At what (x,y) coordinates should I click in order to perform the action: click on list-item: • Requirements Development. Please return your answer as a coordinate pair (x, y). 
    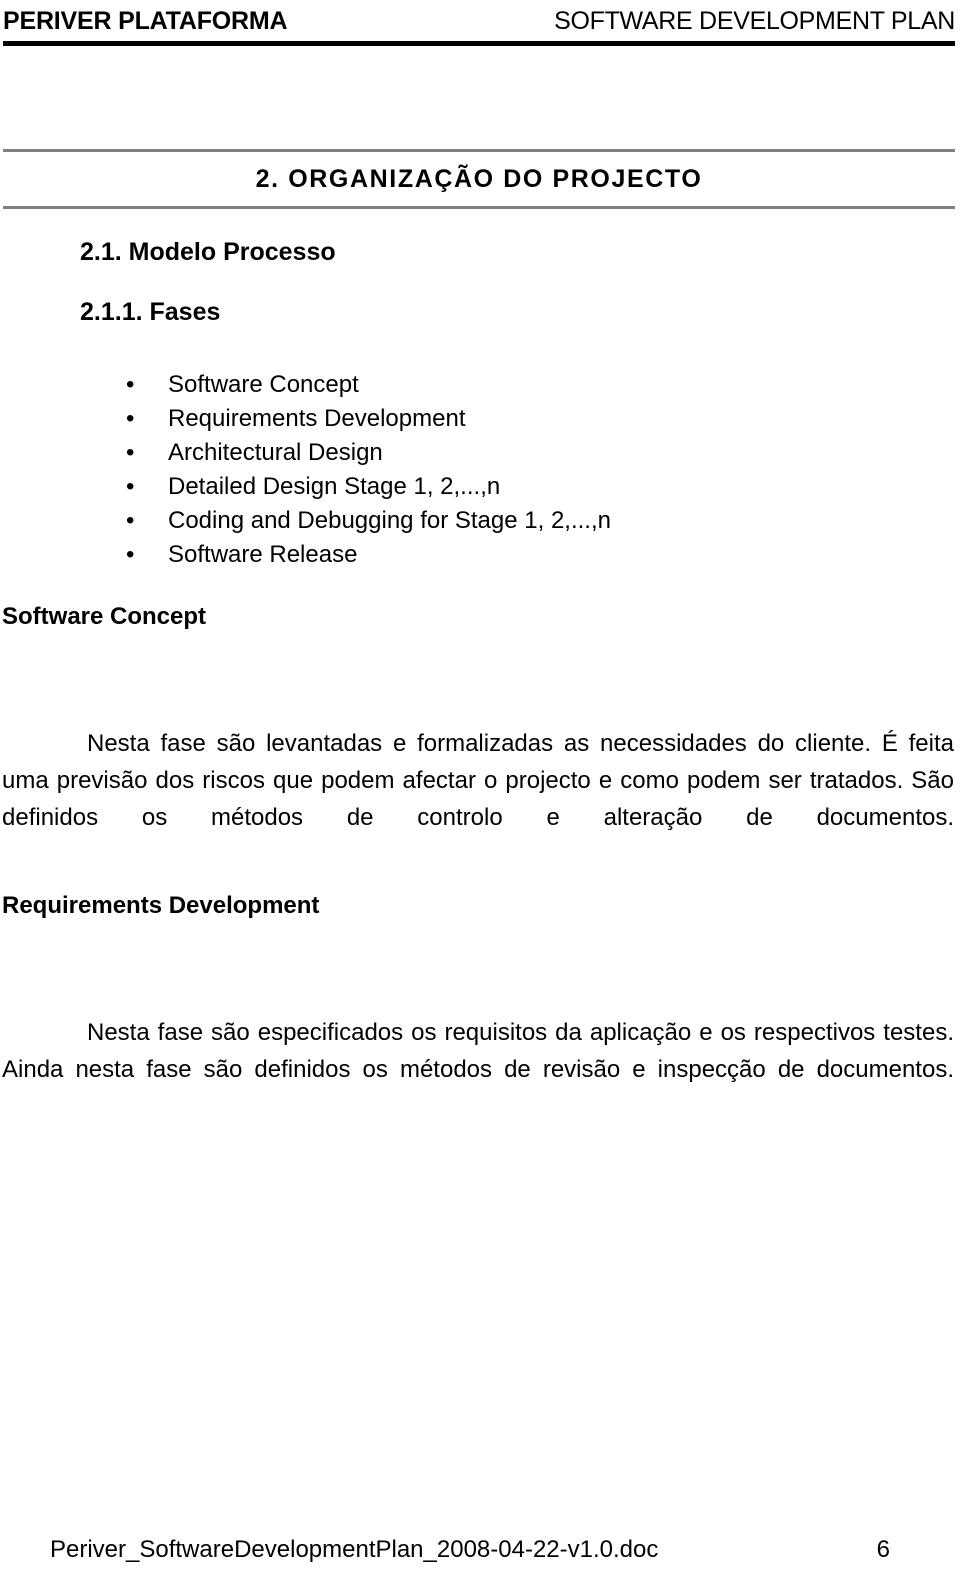
    Looking at the image, I should click on (490, 419).